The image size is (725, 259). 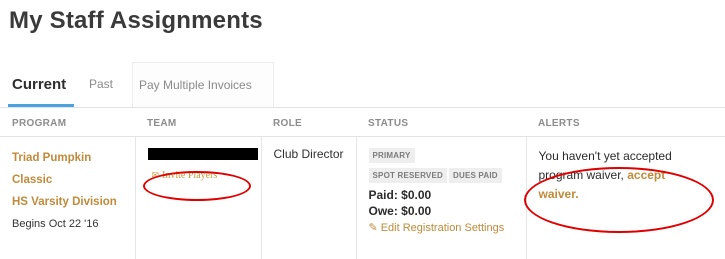 I want to click on invite-players-link: ✉Invite Players, so click(x=185, y=175).